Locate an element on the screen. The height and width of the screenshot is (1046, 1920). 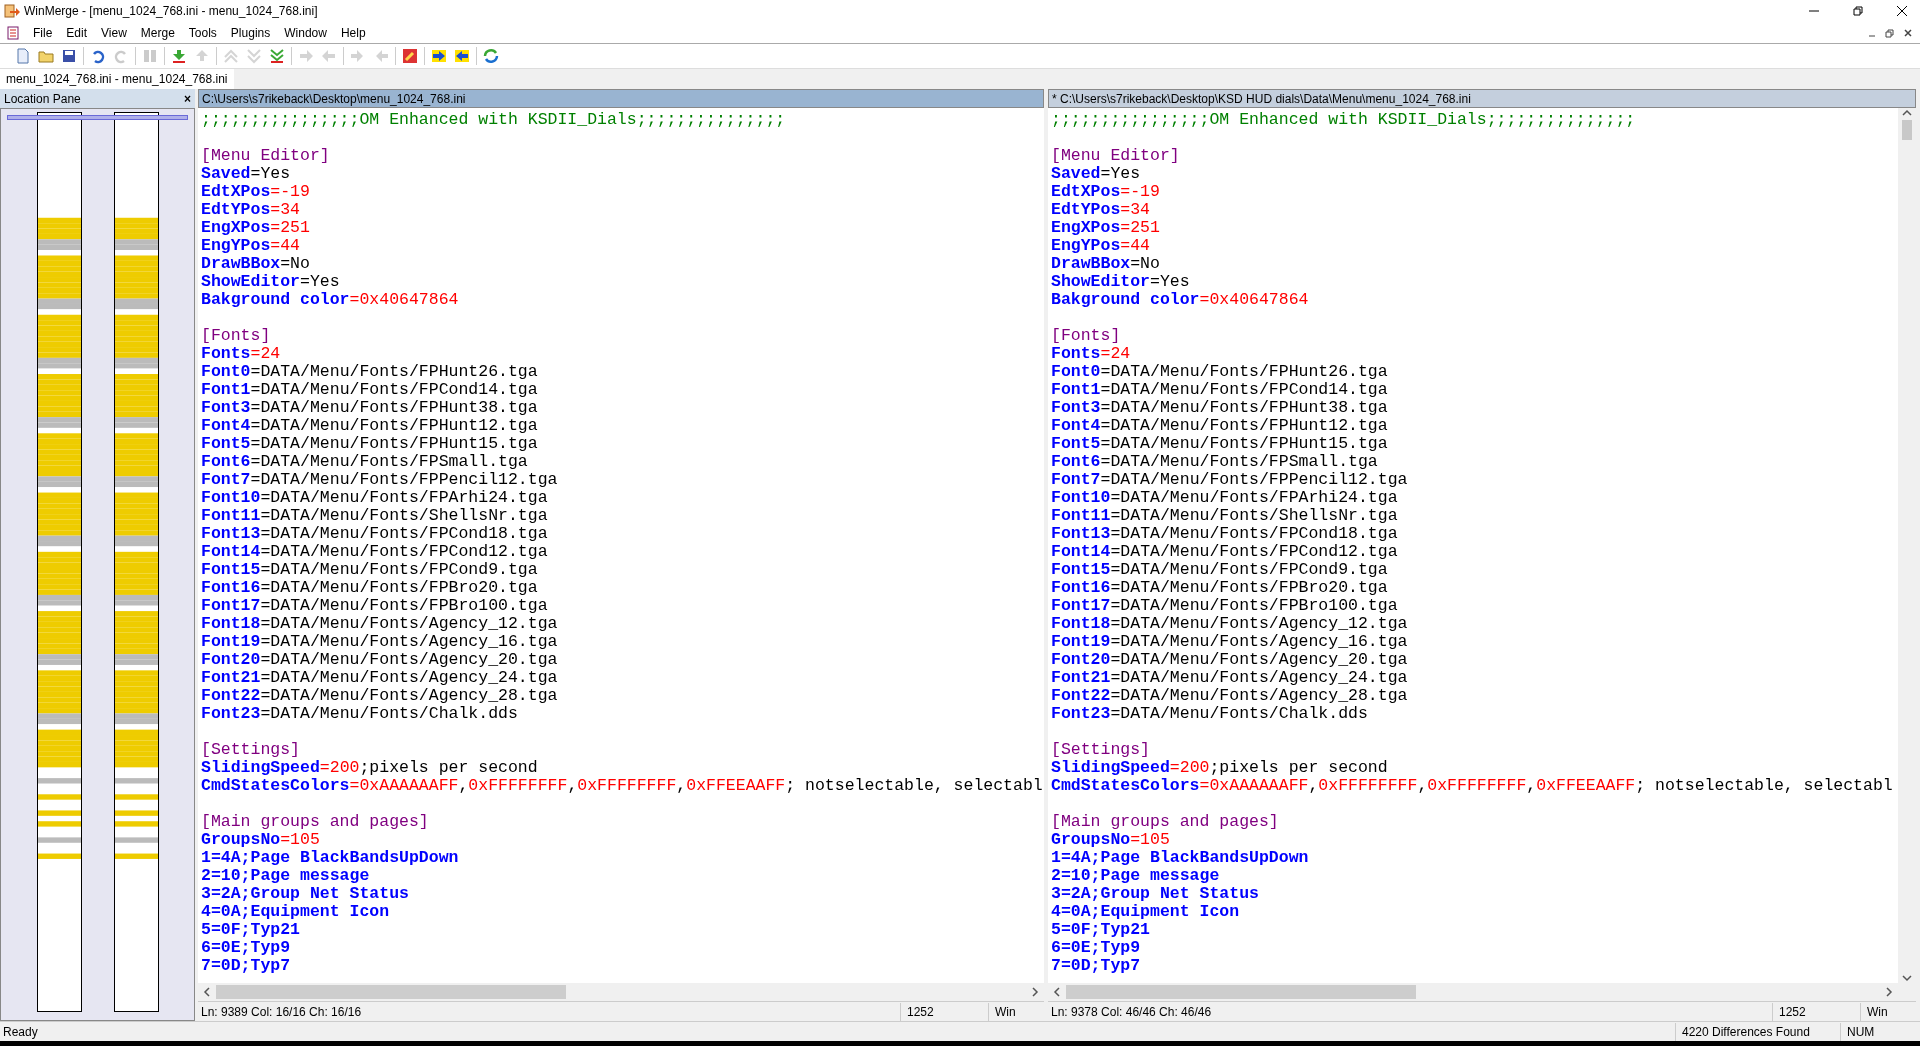
code-line: EdtXPos=-19 is located at coordinates (1105, 192).